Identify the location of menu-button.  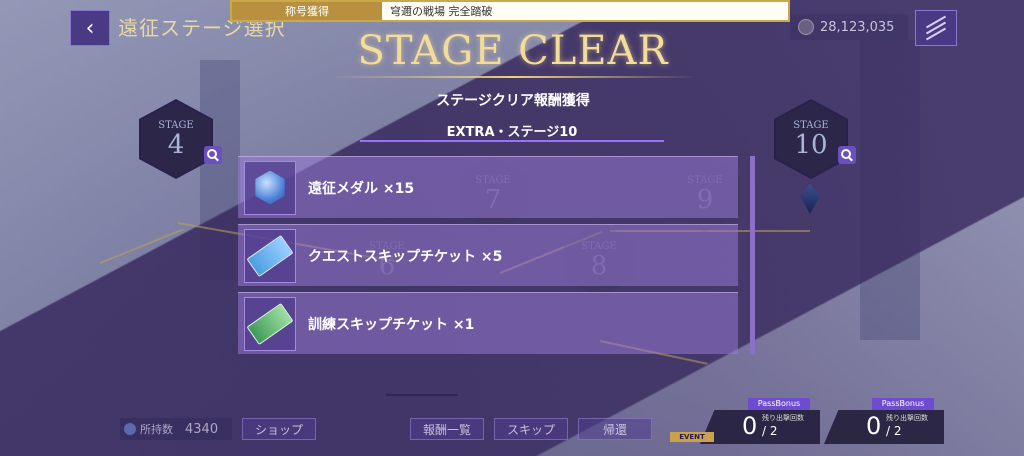
(936, 28).